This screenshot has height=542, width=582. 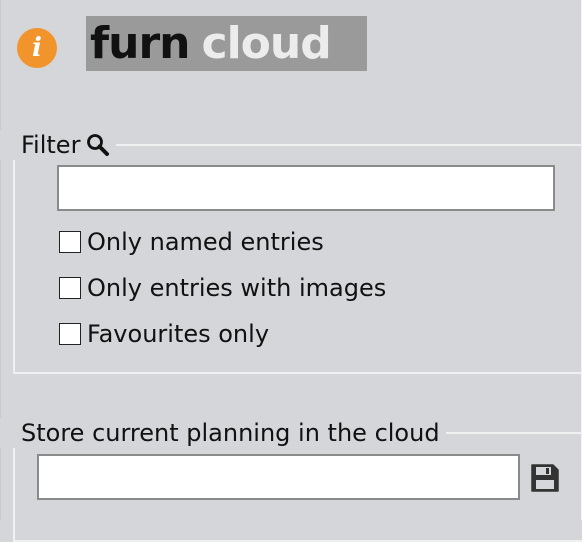 I want to click on logo-word-cloud: cloud, so click(x=266, y=43).